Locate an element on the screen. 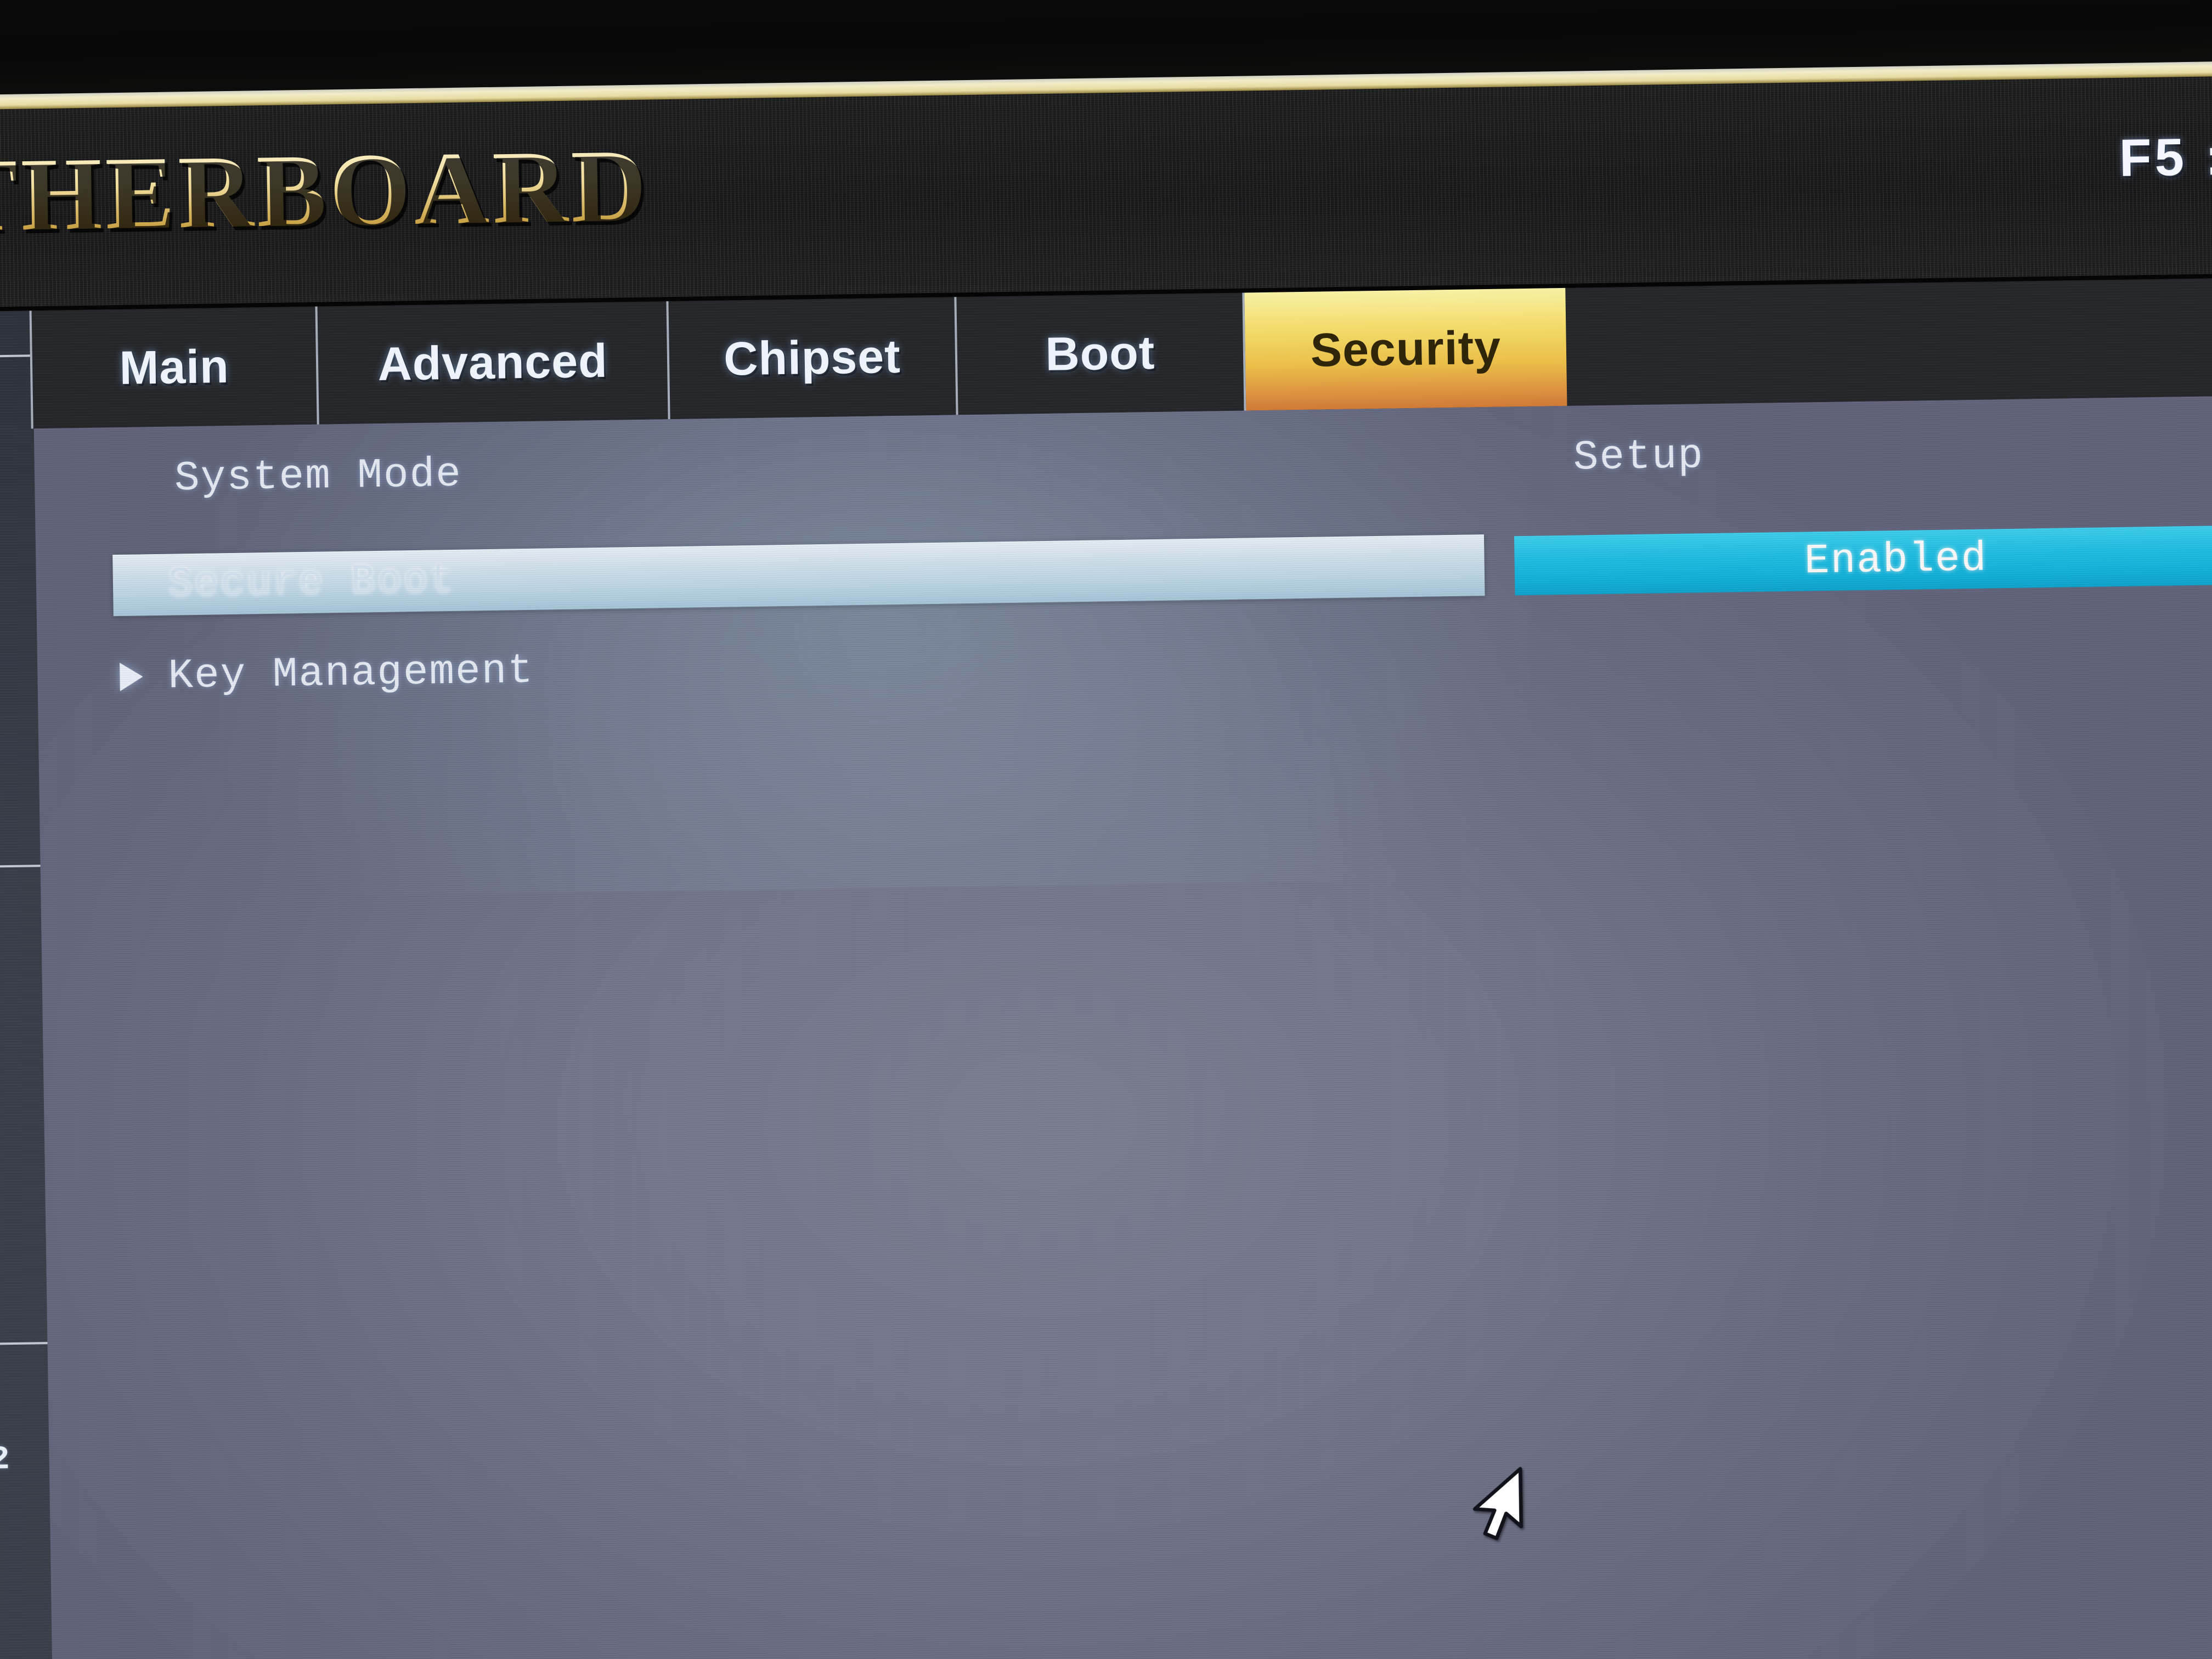  setting-row-system-mode: System Mode Setup is located at coordinates (1123, 476).